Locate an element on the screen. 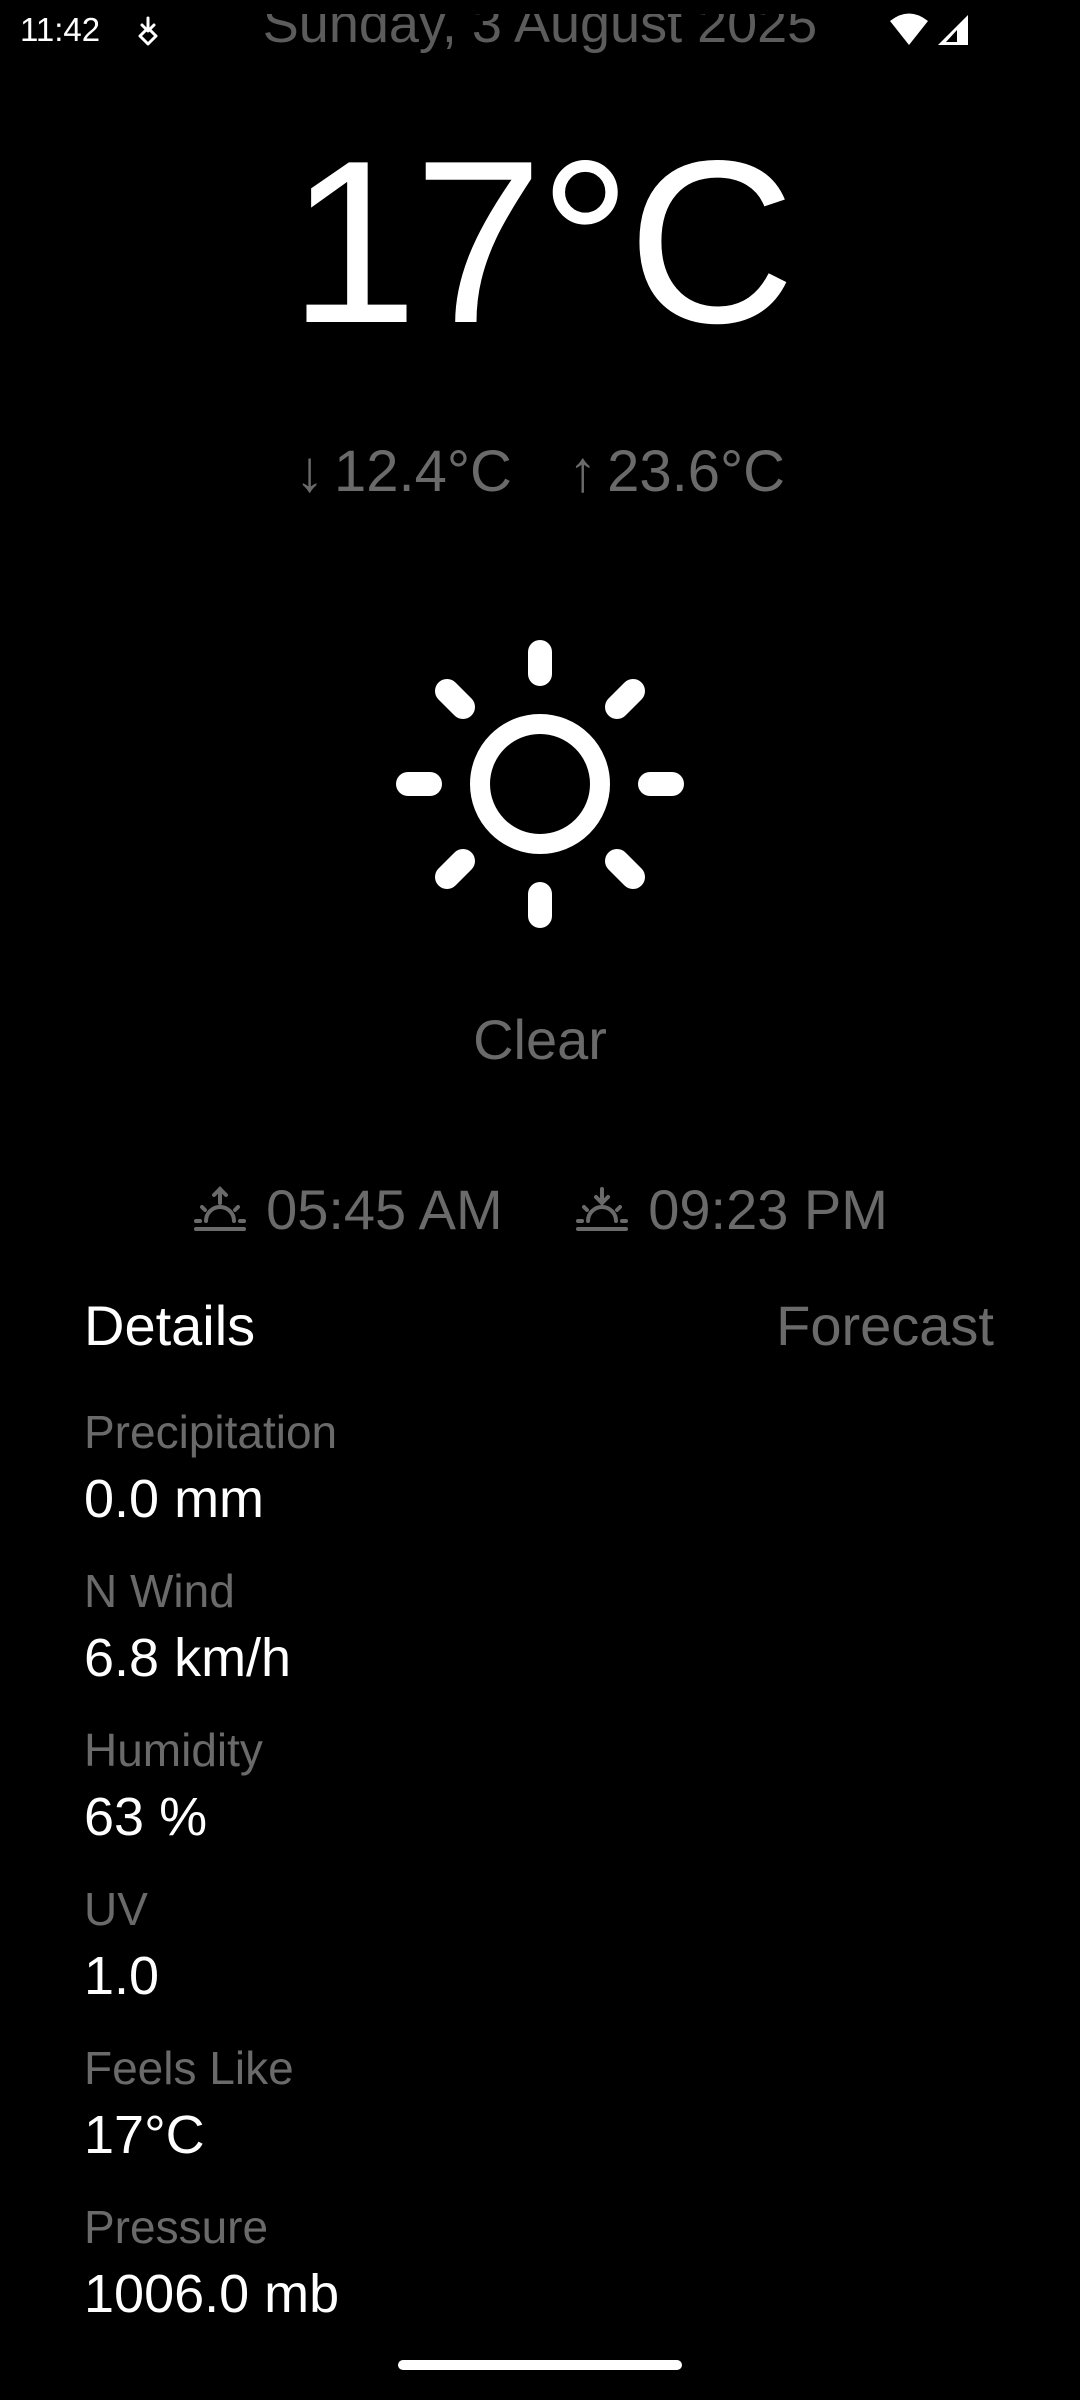  current-temperature: 17°C is located at coordinates (541, 242).